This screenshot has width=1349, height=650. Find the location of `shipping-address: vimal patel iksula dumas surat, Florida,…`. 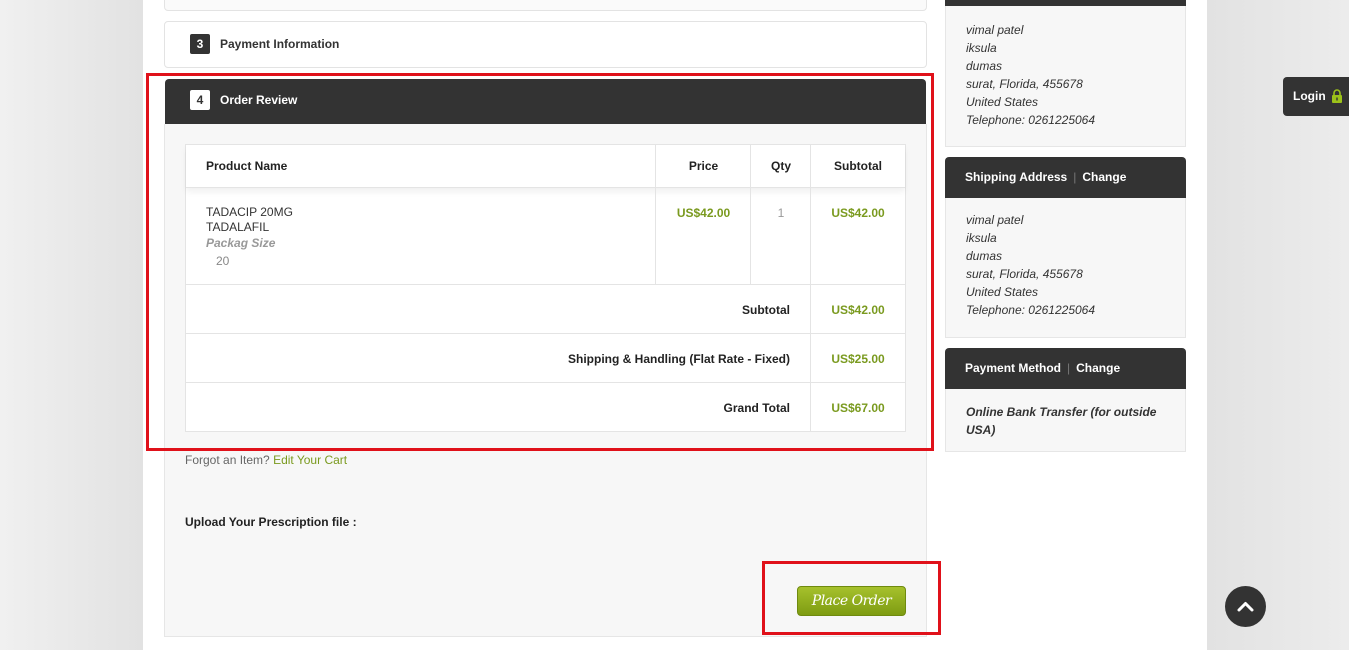

shipping-address: vimal patel iksula dumas surat, Florida,… is located at coordinates (1030, 265).